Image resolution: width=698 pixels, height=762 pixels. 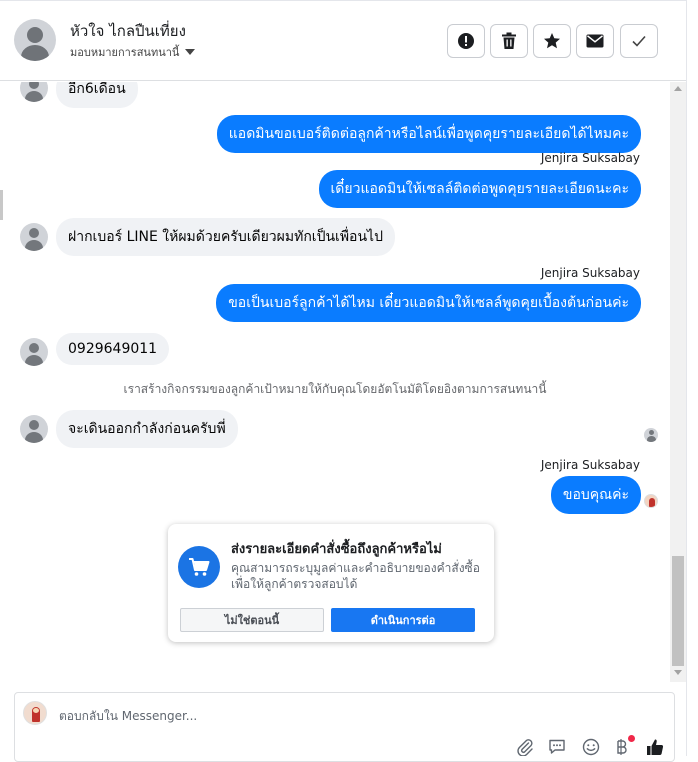 I want to click on assign-label: มอบหมายการสนทนานี้, so click(x=125, y=52).